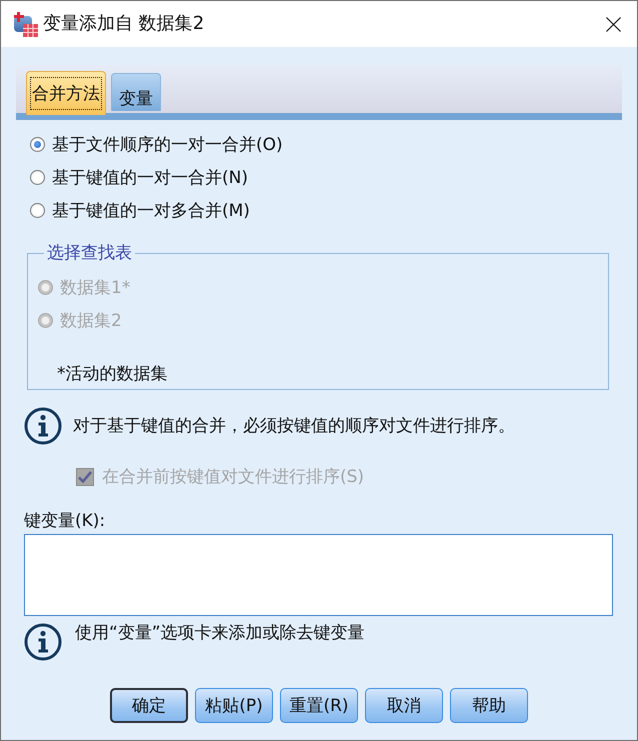 The height and width of the screenshot is (741, 638). Describe the element at coordinates (318, 575) in the screenshot. I see `key-variable-list` at that location.